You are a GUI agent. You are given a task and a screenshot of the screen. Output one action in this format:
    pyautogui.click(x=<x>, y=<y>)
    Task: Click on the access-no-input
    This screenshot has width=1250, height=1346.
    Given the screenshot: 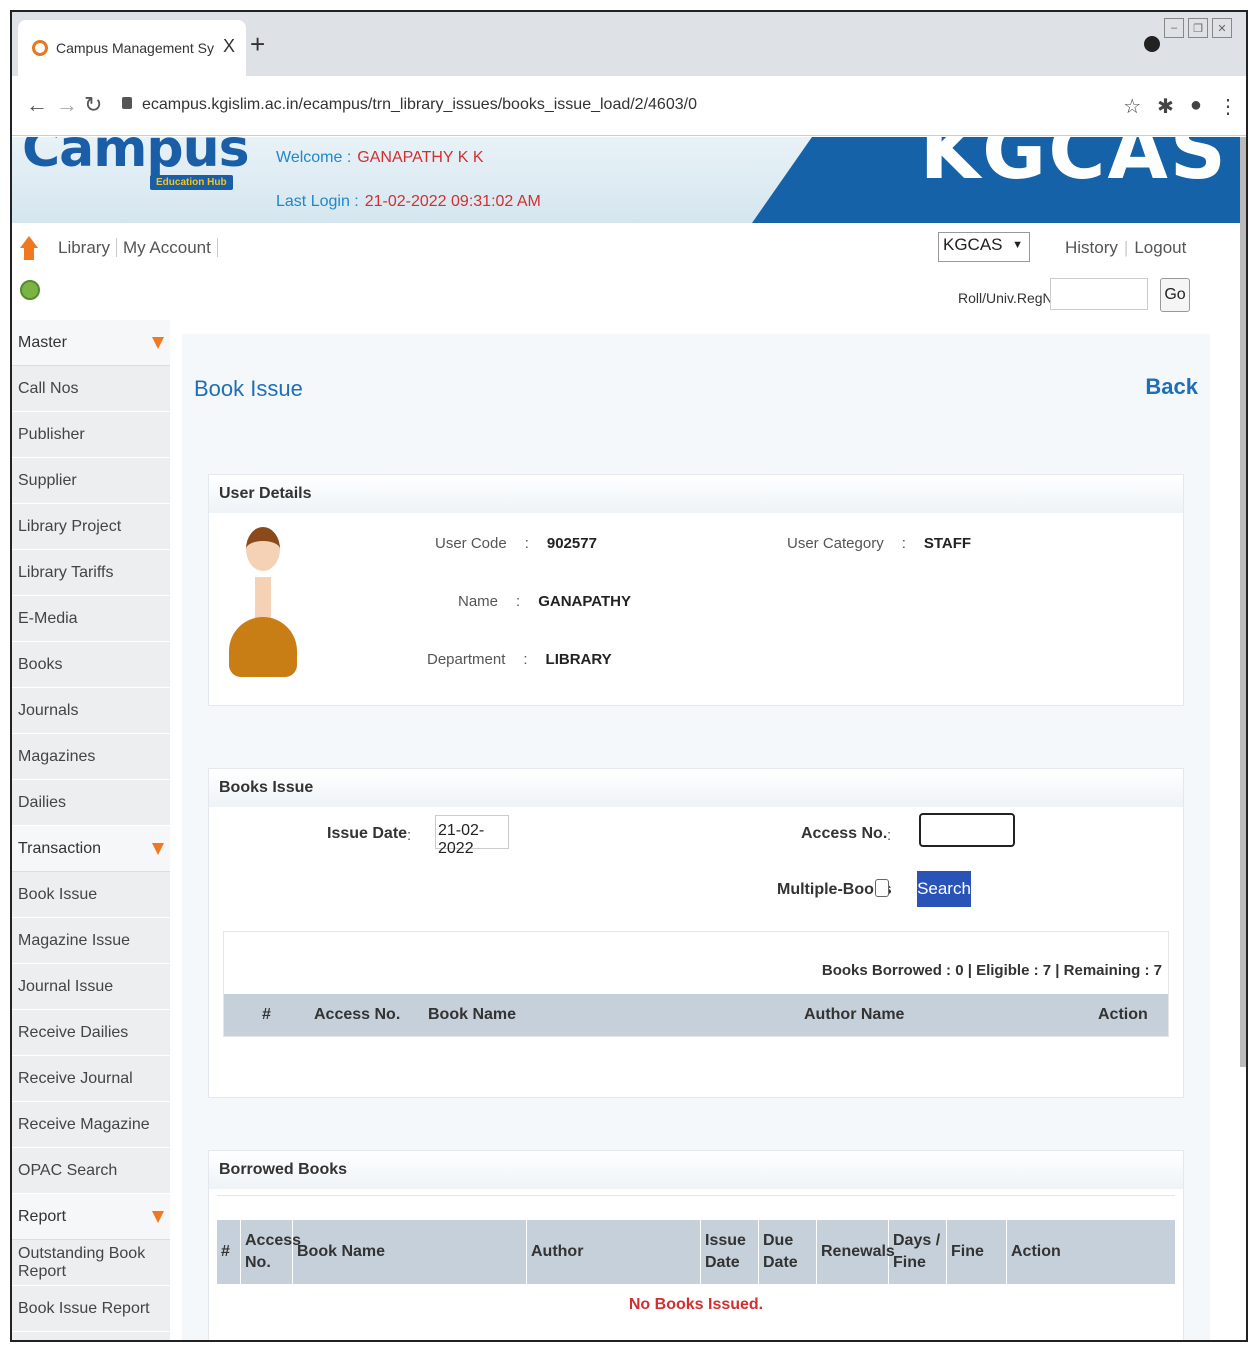 What is the action you would take?
    pyautogui.click(x=967, y=830)
    